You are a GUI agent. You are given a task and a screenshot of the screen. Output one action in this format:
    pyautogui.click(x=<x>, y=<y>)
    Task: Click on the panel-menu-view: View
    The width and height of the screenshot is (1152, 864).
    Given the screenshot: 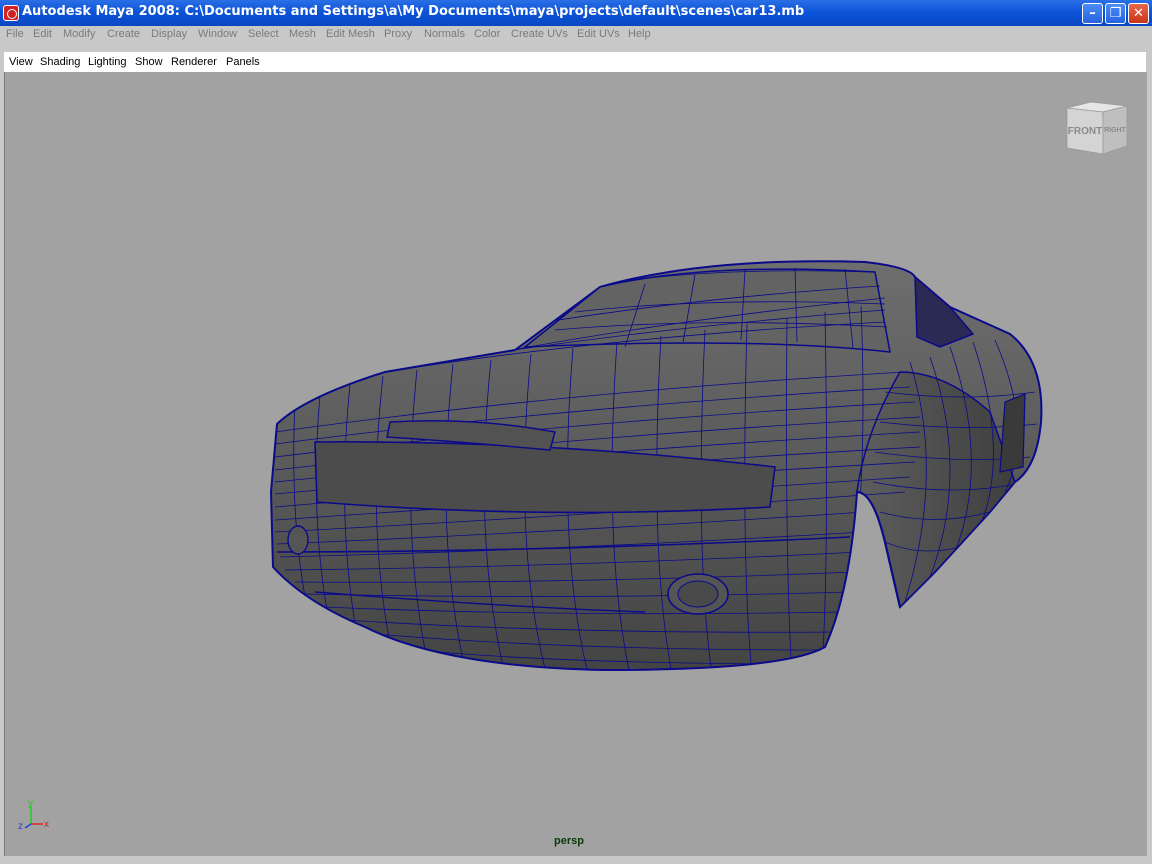 What is the action you would take?
    pyautogui.click(x=21, y=62)
    